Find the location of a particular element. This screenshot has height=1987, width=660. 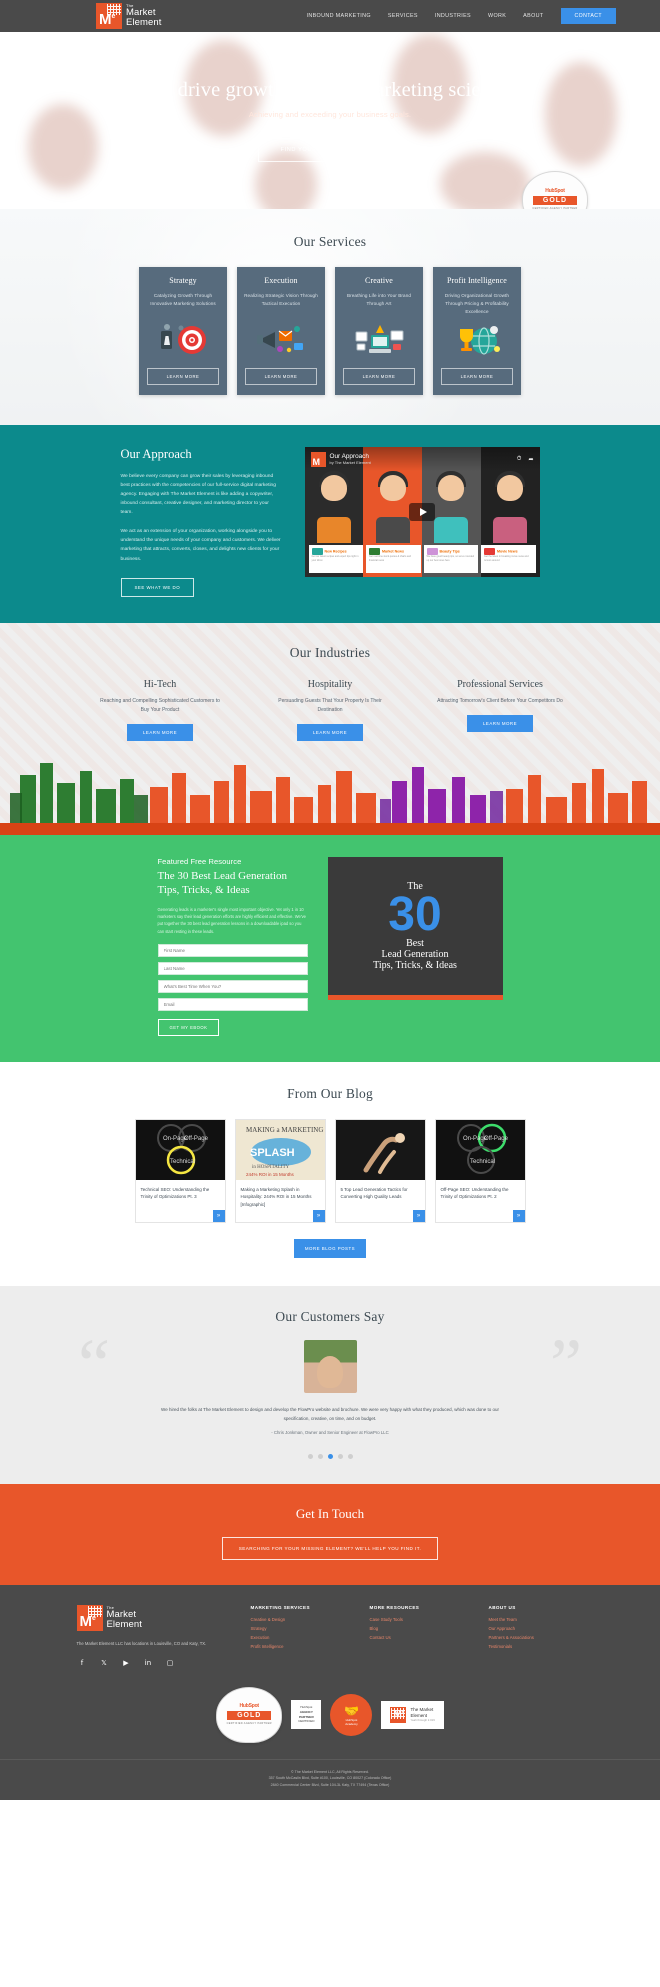

testimonial-pagination is located at coordinates (330, 1457).